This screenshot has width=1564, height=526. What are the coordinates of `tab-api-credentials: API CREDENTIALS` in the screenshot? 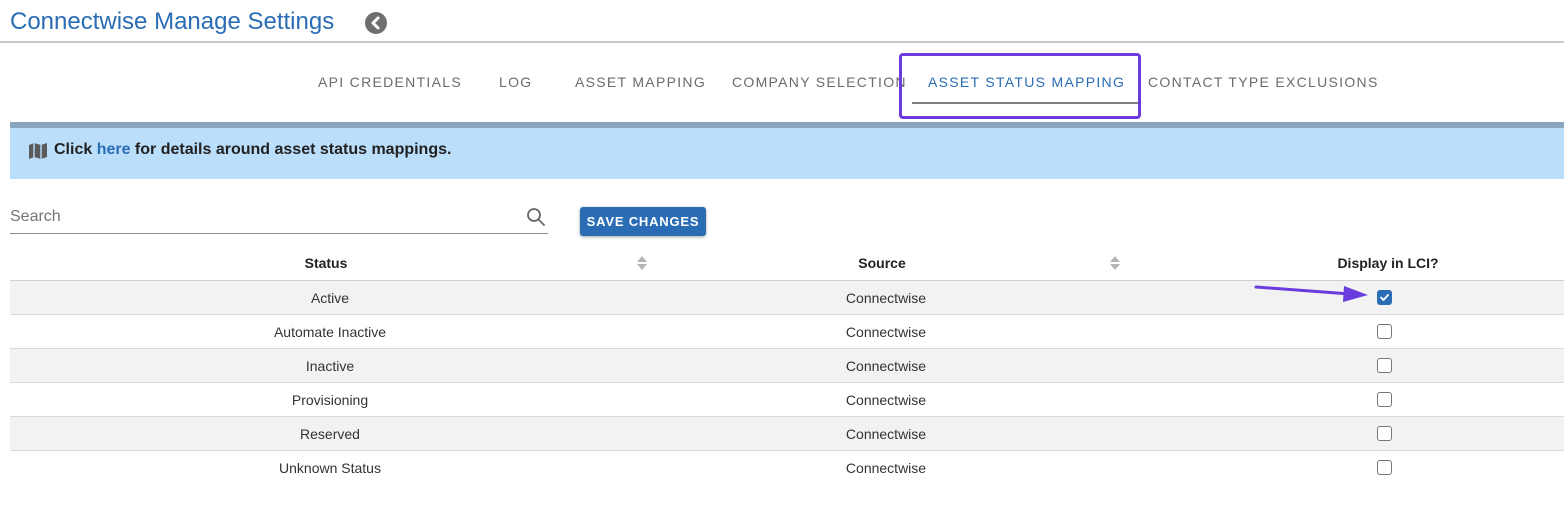 It's located at (390, 85).